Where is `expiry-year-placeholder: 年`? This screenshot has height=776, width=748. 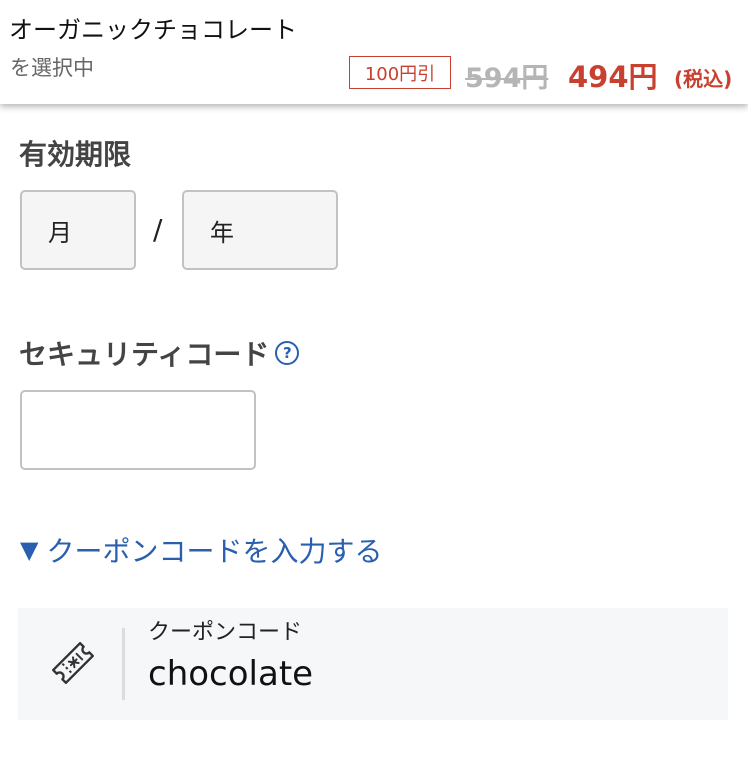 expiry-year-placeholder: 年 is located at coordinates (222, 232).